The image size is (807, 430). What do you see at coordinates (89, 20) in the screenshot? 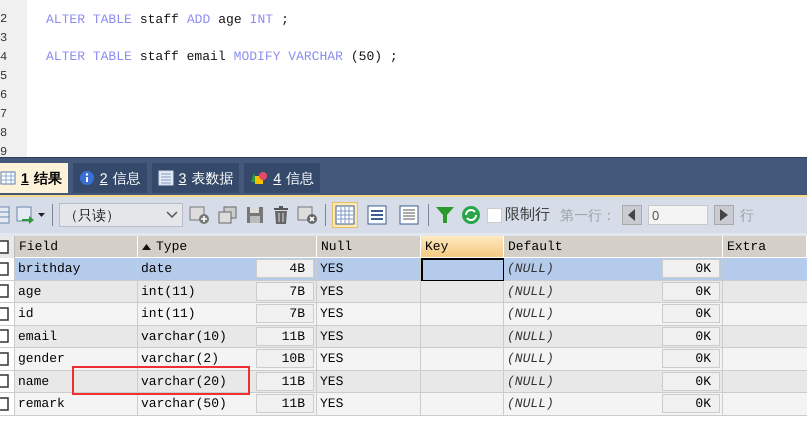
I see `sql-keyword: ALTER TABLE` at bounding box center [89, 20].